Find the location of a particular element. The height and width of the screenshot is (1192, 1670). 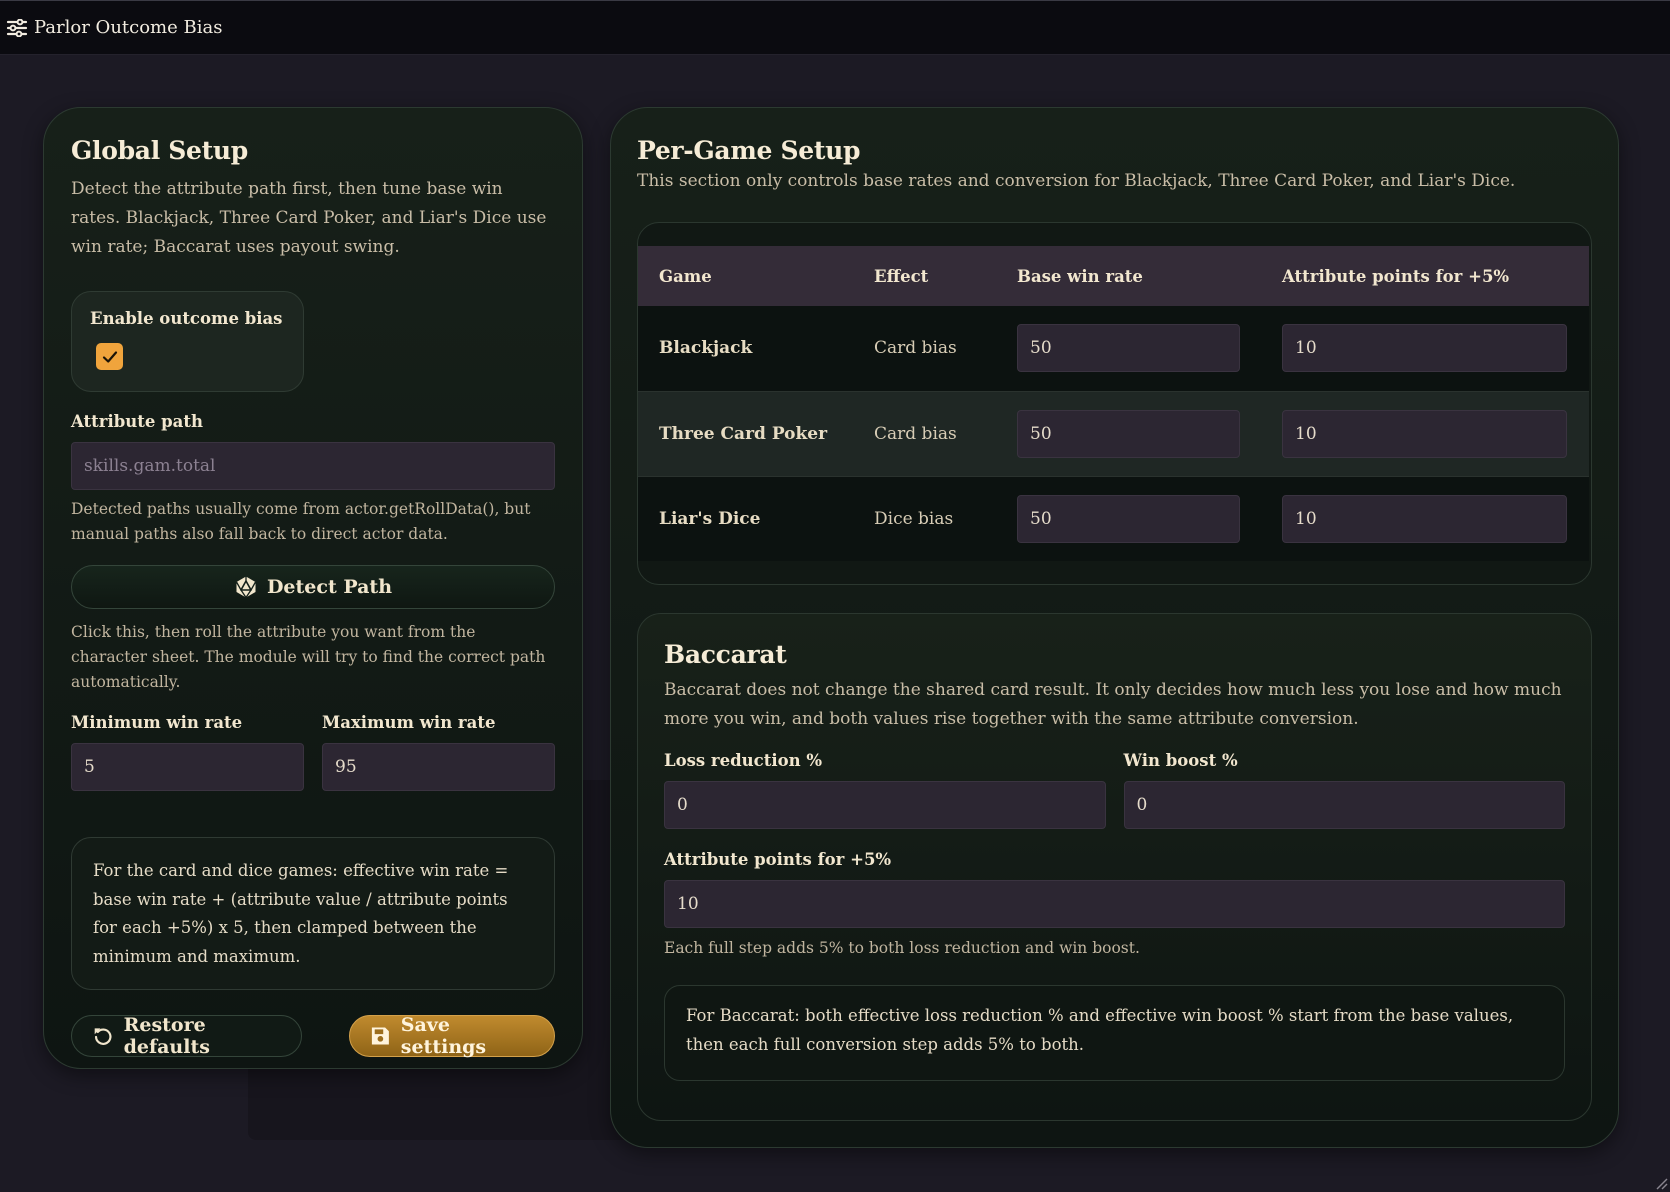

save-settings-button: Save settings is located at coordinates (452, 1036).